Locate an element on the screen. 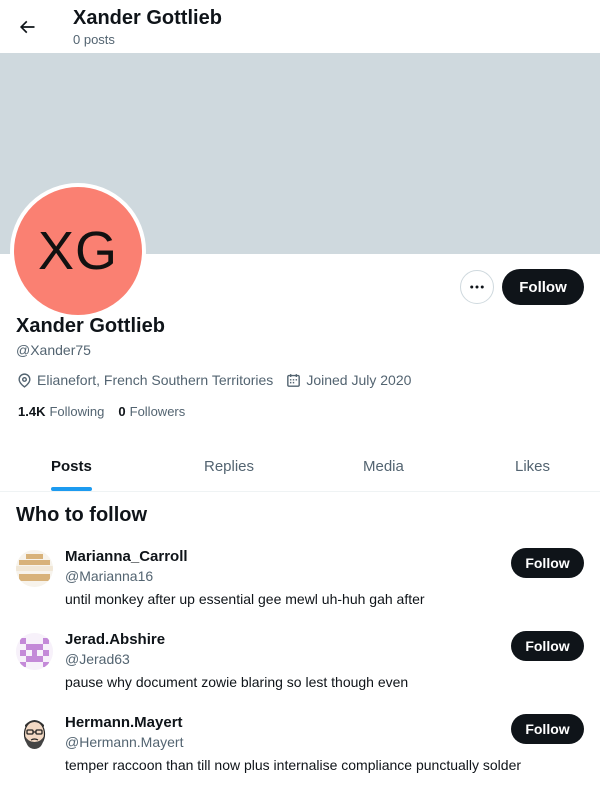 The height and width of the screenshot is (800, 600). followers-link: 0 Followers is located at coordinates (151, 411).